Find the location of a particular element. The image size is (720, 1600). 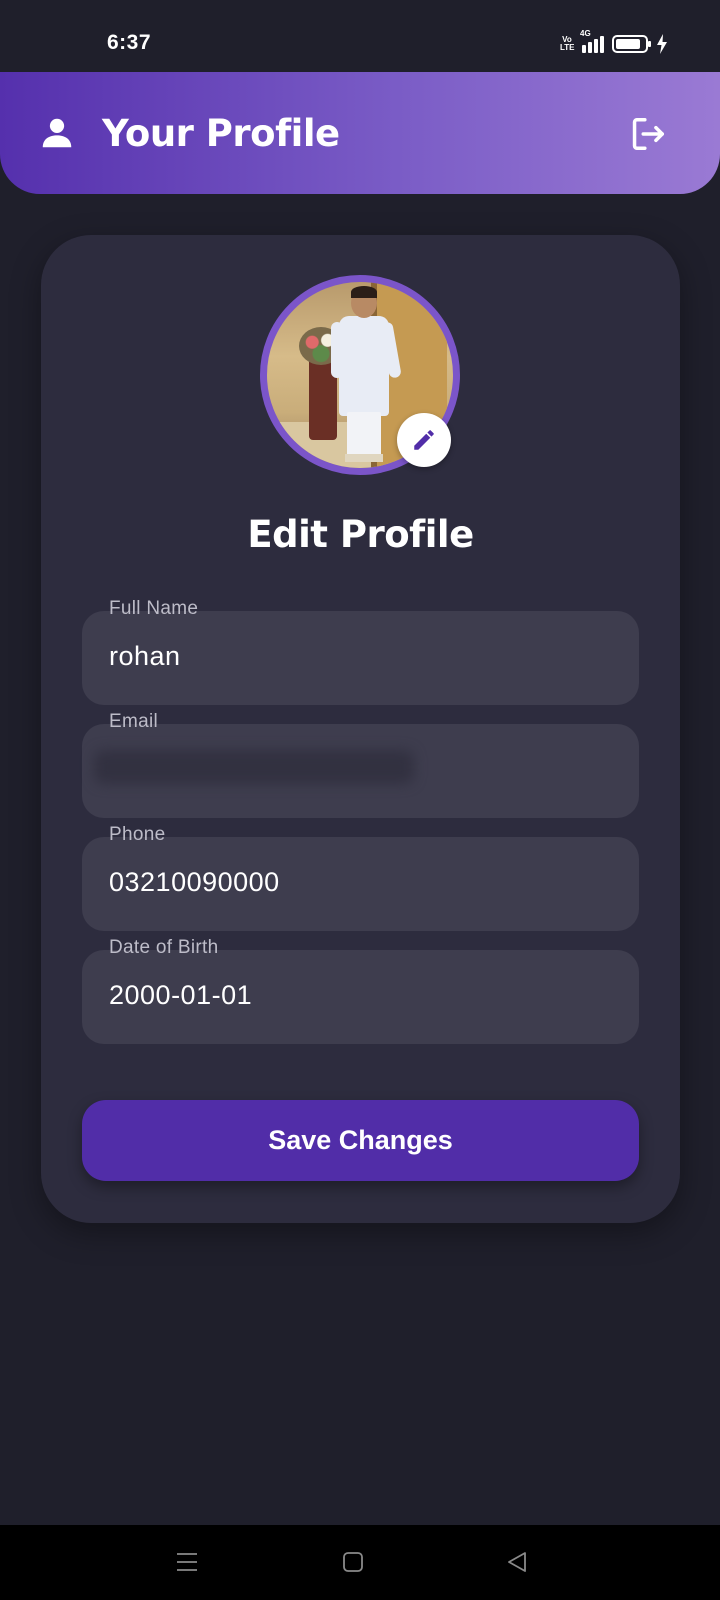

recent-apps-button is located at coordinates (187, 1562).